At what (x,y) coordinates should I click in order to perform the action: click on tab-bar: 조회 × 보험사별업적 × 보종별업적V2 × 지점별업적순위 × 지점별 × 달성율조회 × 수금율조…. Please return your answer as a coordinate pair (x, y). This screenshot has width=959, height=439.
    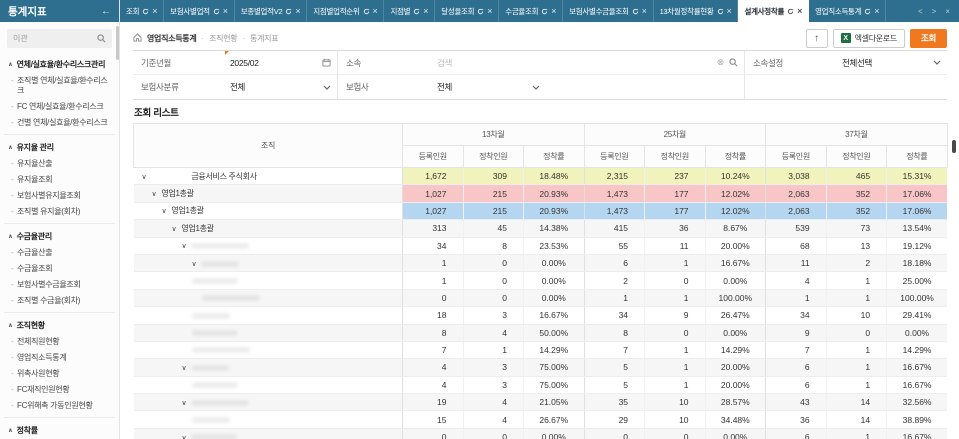
    Looking at the image, I should click on (539, 11).